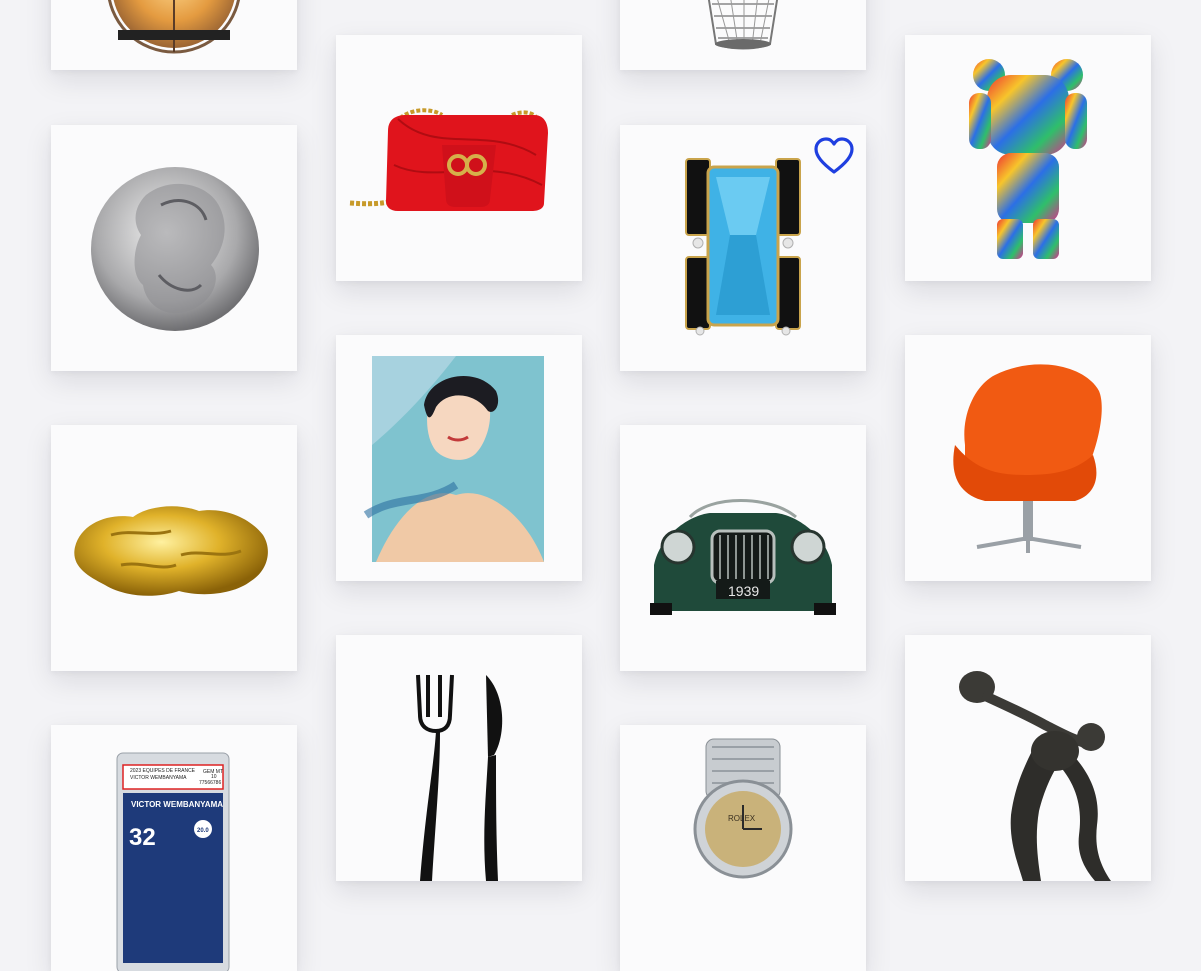 The height and width of the screenshot is (971, 1201). I want to click on wire-stool-image, so click(743, 25).